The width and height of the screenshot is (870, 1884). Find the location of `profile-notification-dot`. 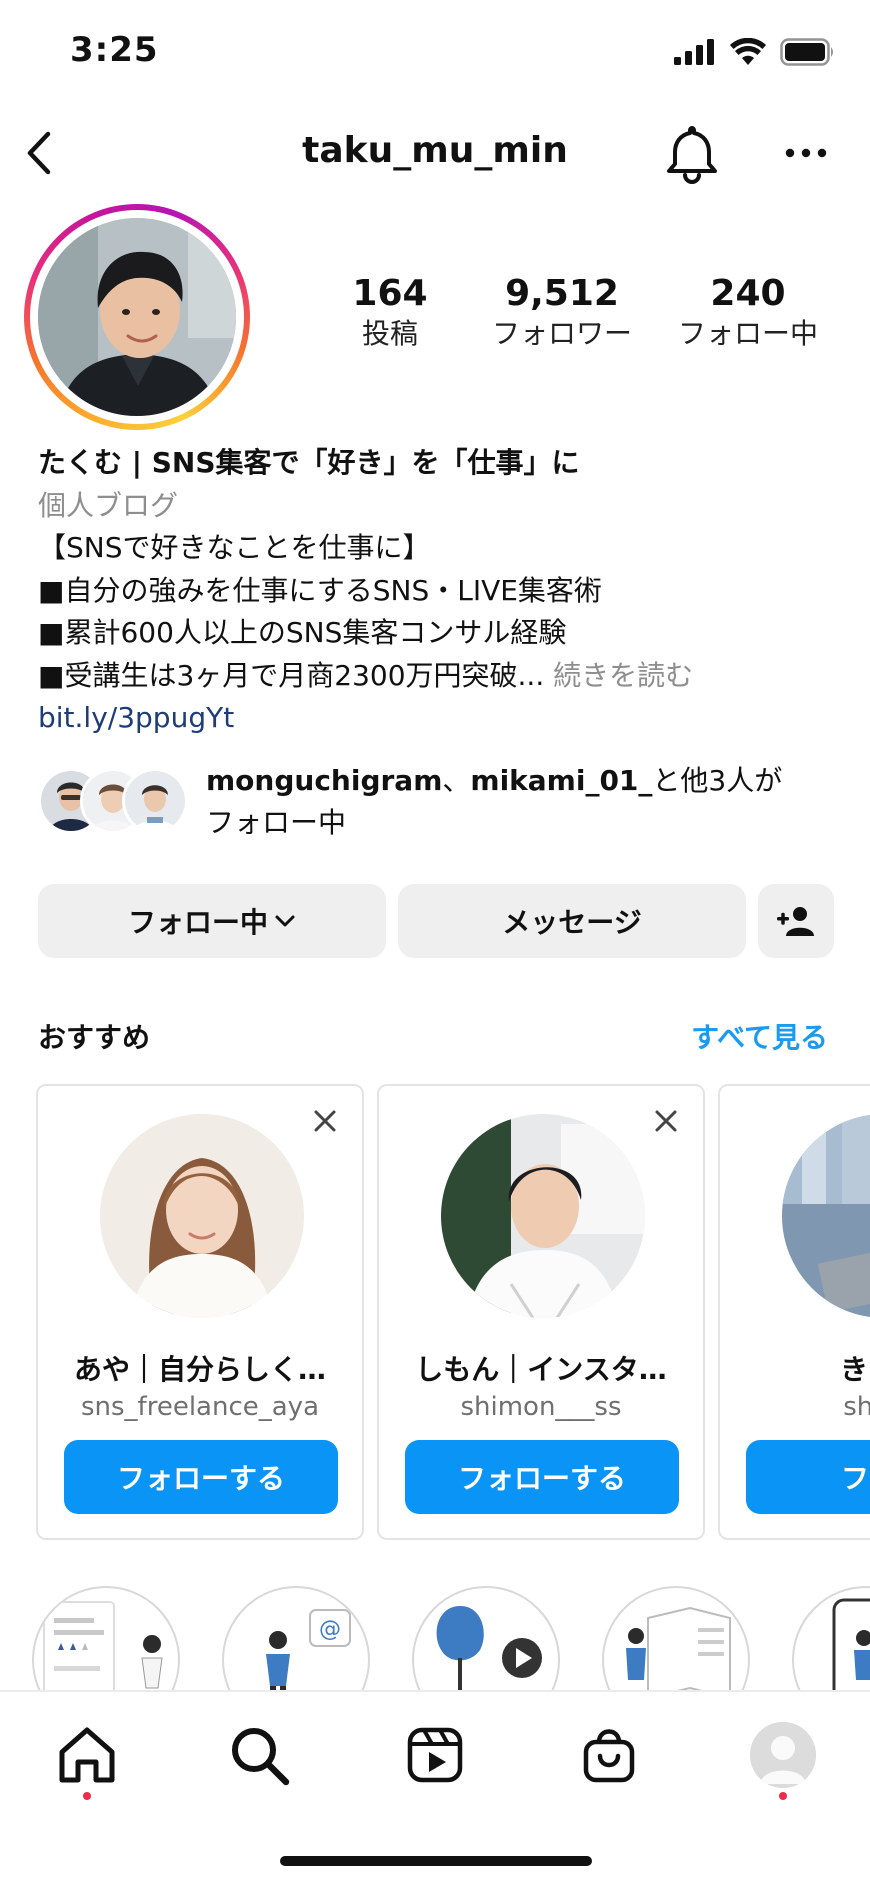

profile-notification-dot is located at coordinates (783, 1796).